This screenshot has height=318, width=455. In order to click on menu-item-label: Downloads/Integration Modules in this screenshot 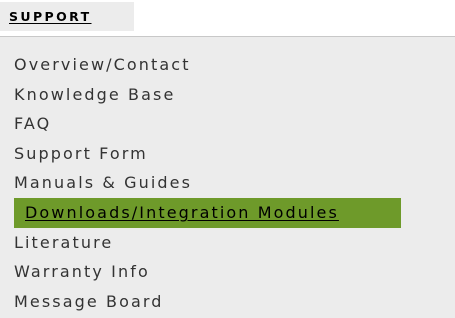, I will do `click(182, 212)`.